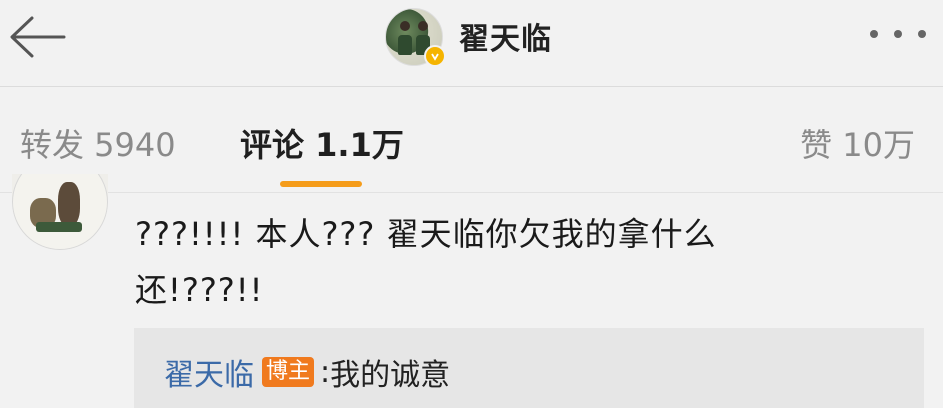  What do you see at coordinates (60, 212) in the screenshot?
I see `commenter-avatar` at bounding box center [60, 212].